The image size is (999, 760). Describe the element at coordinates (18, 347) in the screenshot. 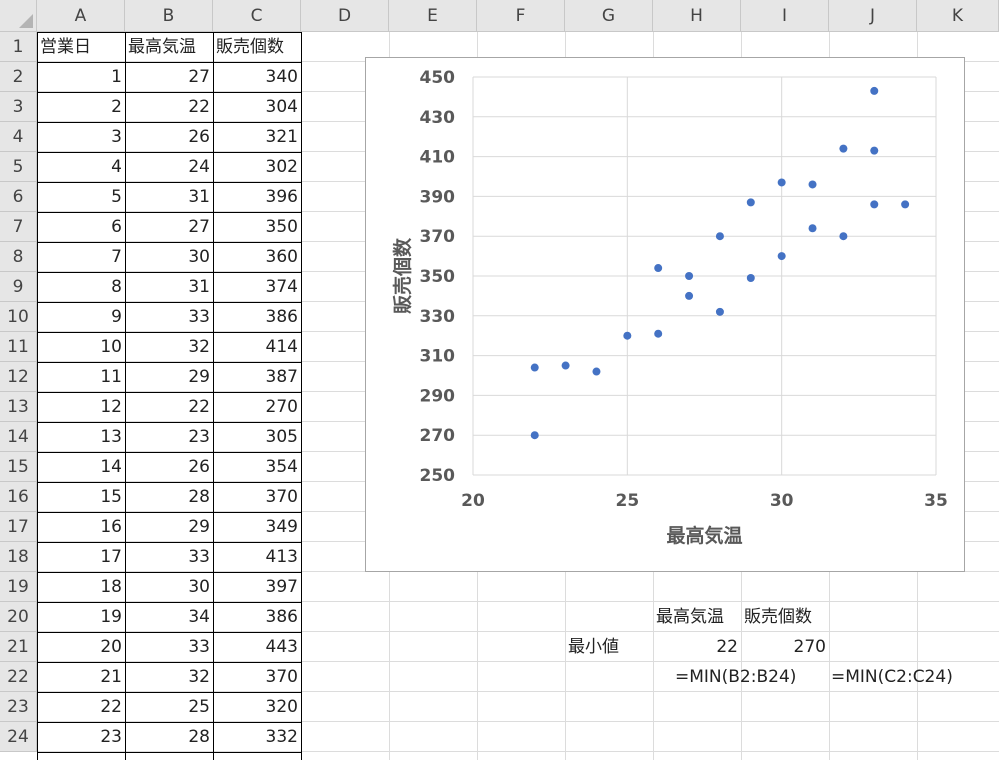

I see `row-header-11: 11` at that location.